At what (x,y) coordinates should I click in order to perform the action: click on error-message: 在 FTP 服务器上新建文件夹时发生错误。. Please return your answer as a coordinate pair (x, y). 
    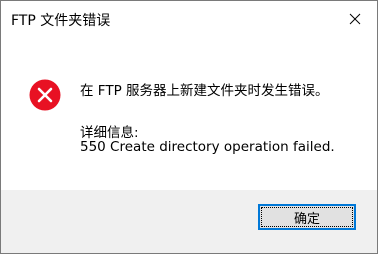
    Looking at the image, I should click on (204, 91).